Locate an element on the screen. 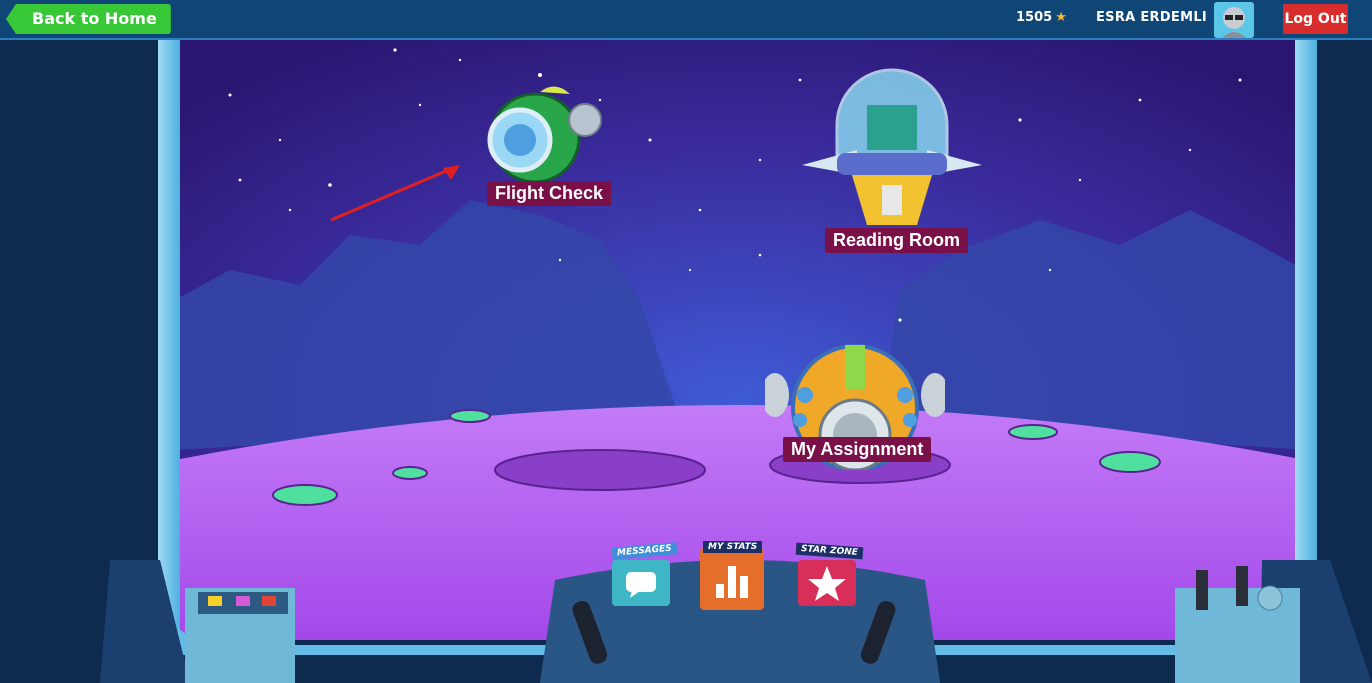 This screenshot has height=683, width=1372. pointer-arrow-icon is located at coordinates (395, 193).